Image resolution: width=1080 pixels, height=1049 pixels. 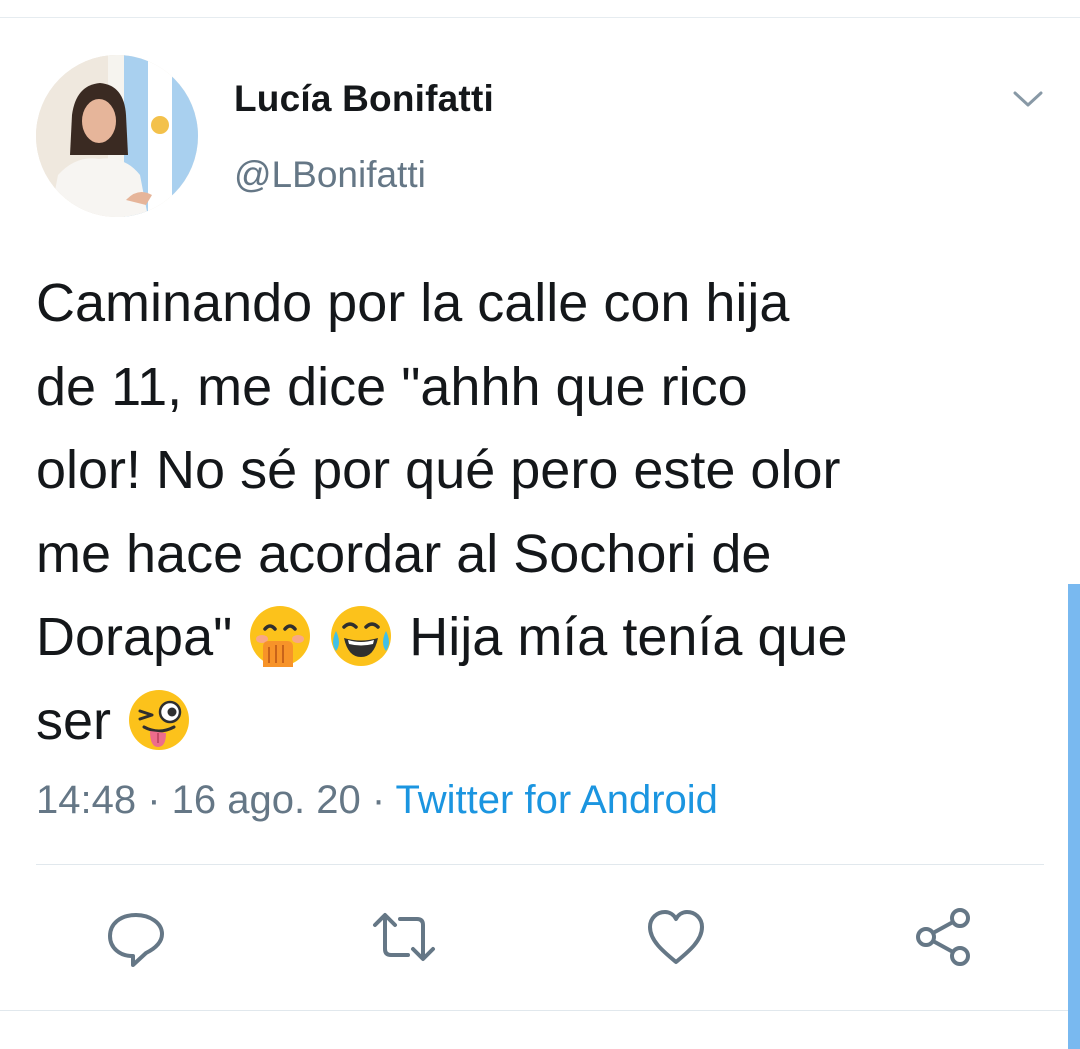 I want to click on face-with-tears-of-joy-icon, so click(x=361, y=636).